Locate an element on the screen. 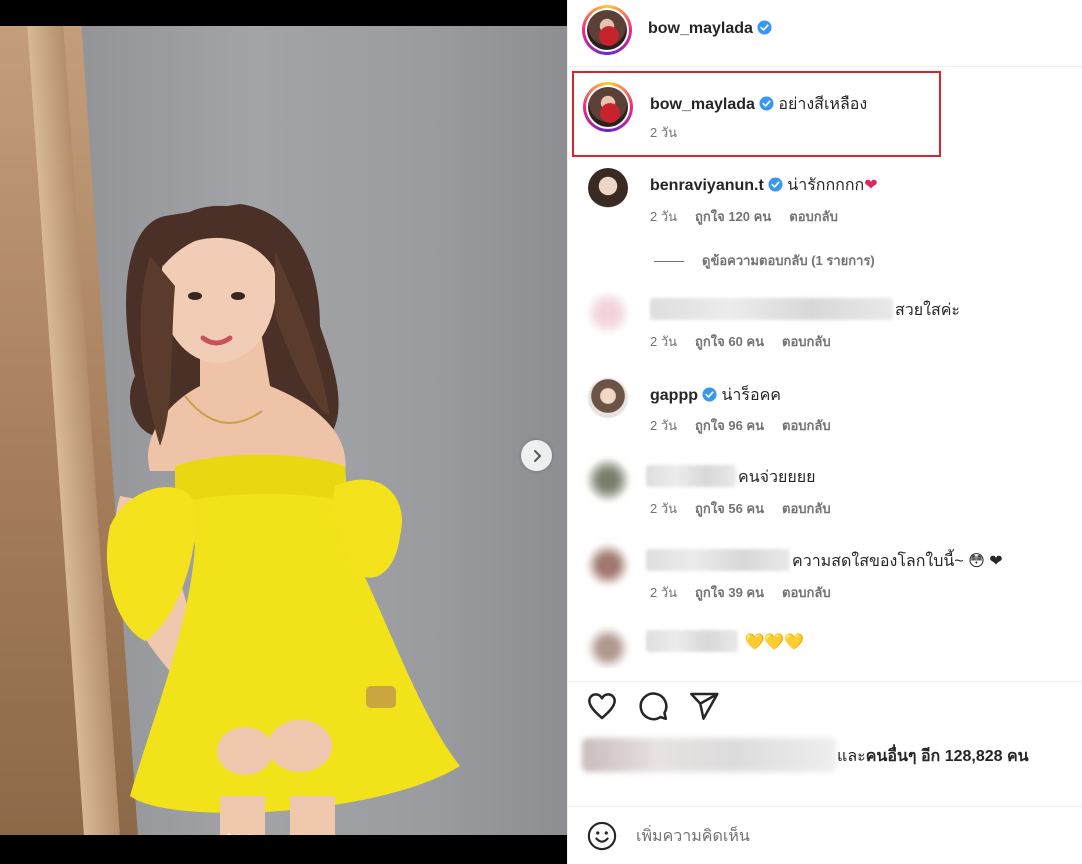 The width and height of the screenshot is (1082, 864). next-image-button is located at coordinates (536, 455).